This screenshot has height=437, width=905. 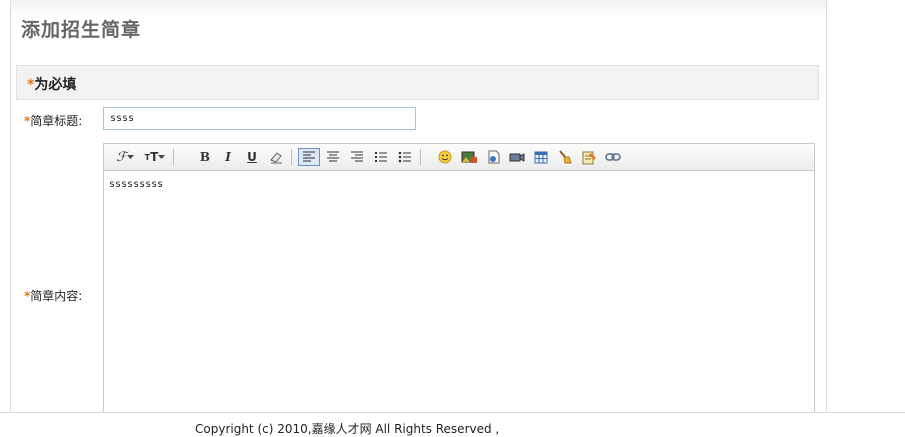 I want to click on eraser-icon, so click(x=276, y=158).